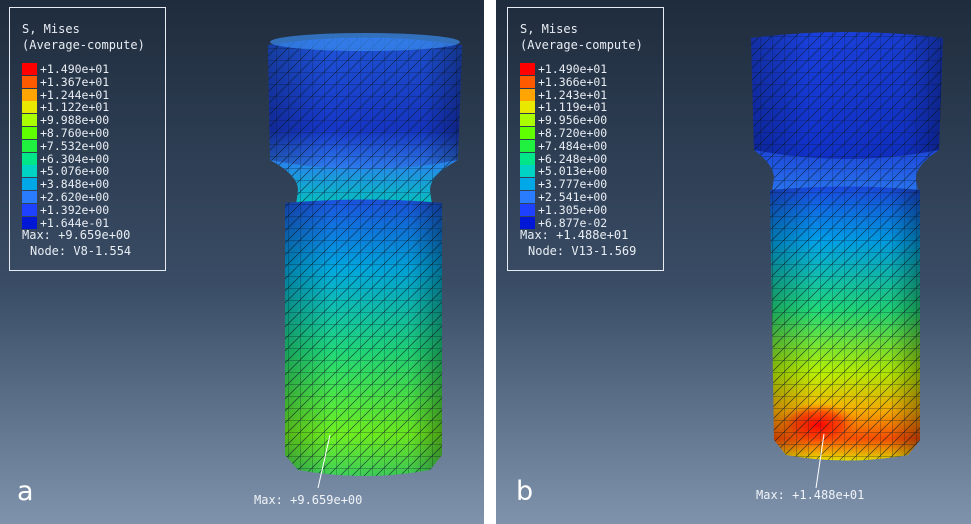  I want to click on legend-entry: +6.304e+00, so click(92, 159).